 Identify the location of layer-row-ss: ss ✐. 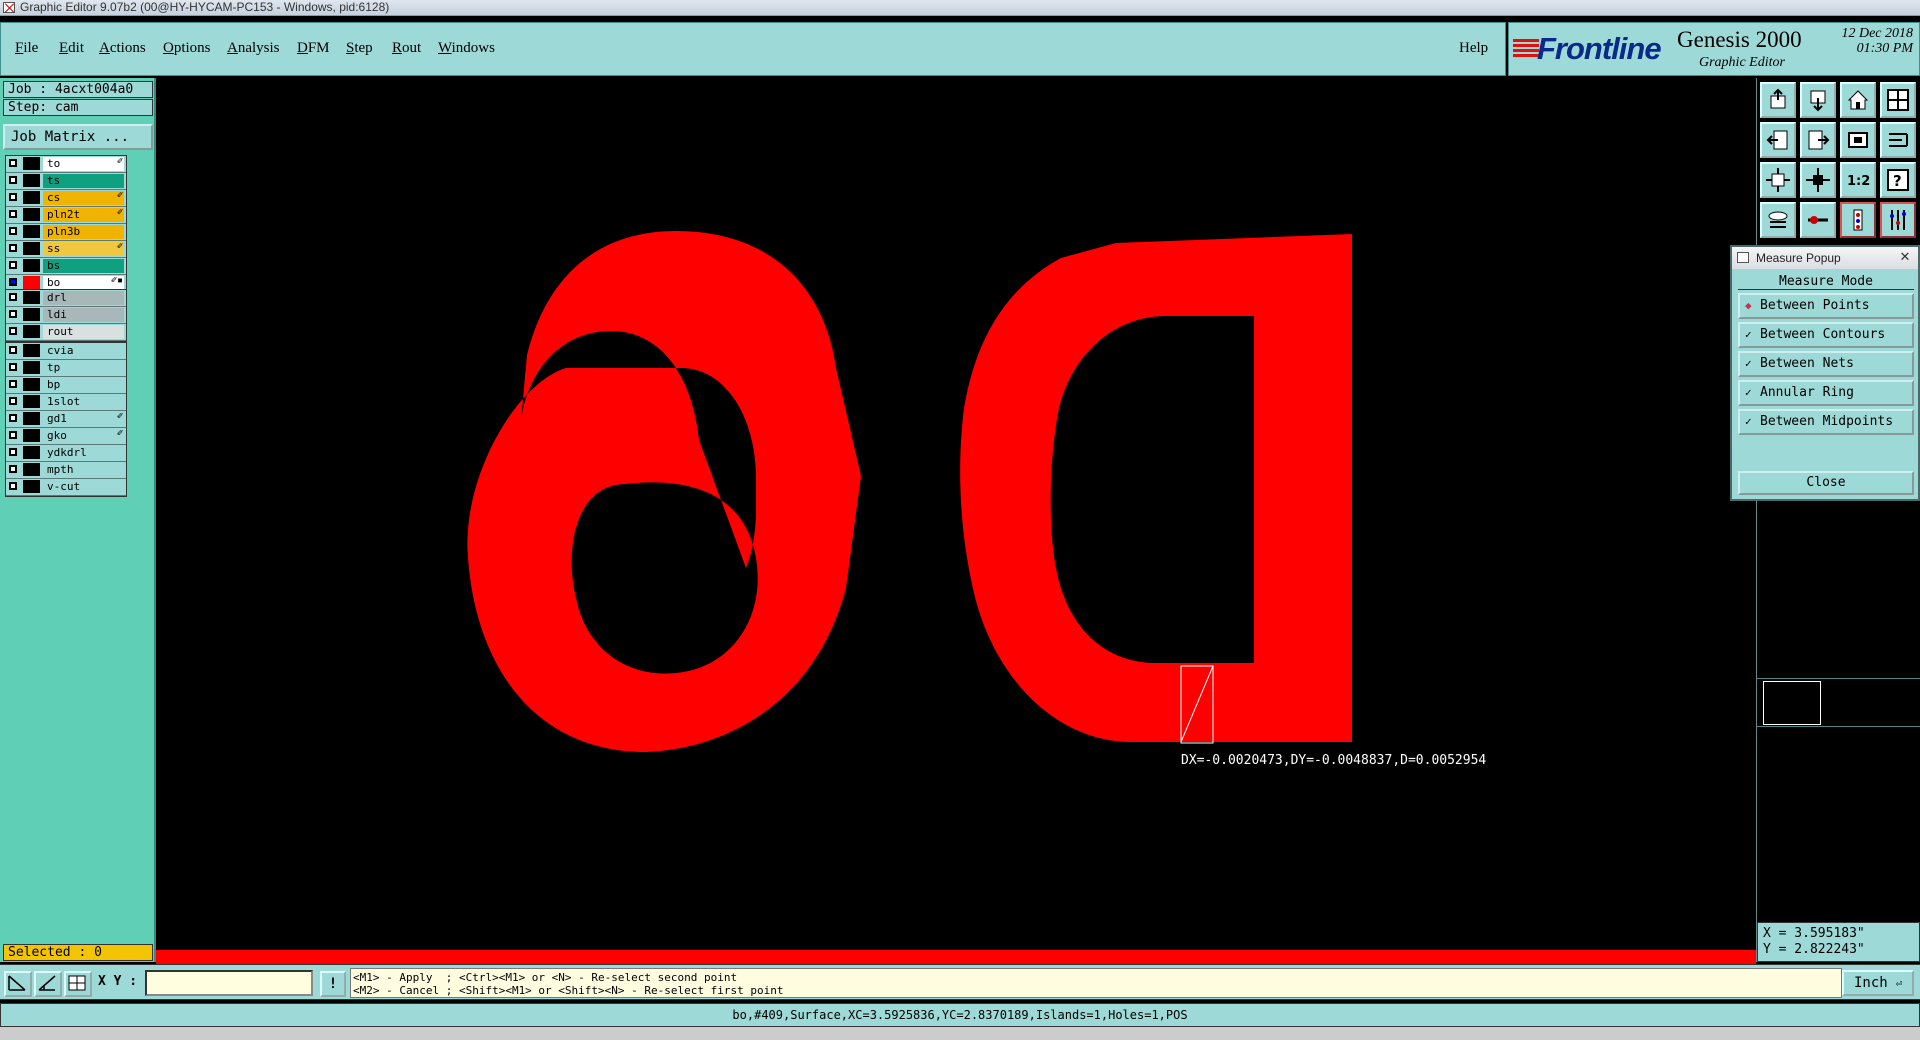
(66, 249).